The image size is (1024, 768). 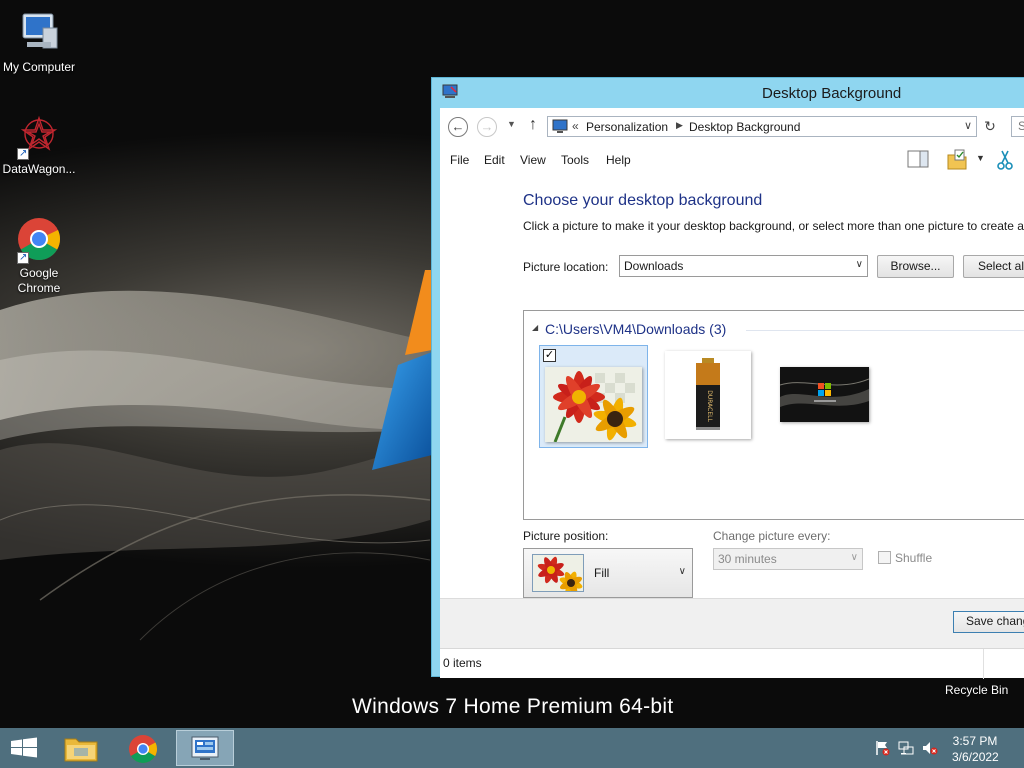 I want to click on page-title: Choose your desktop background, so click(x=643, y=200).